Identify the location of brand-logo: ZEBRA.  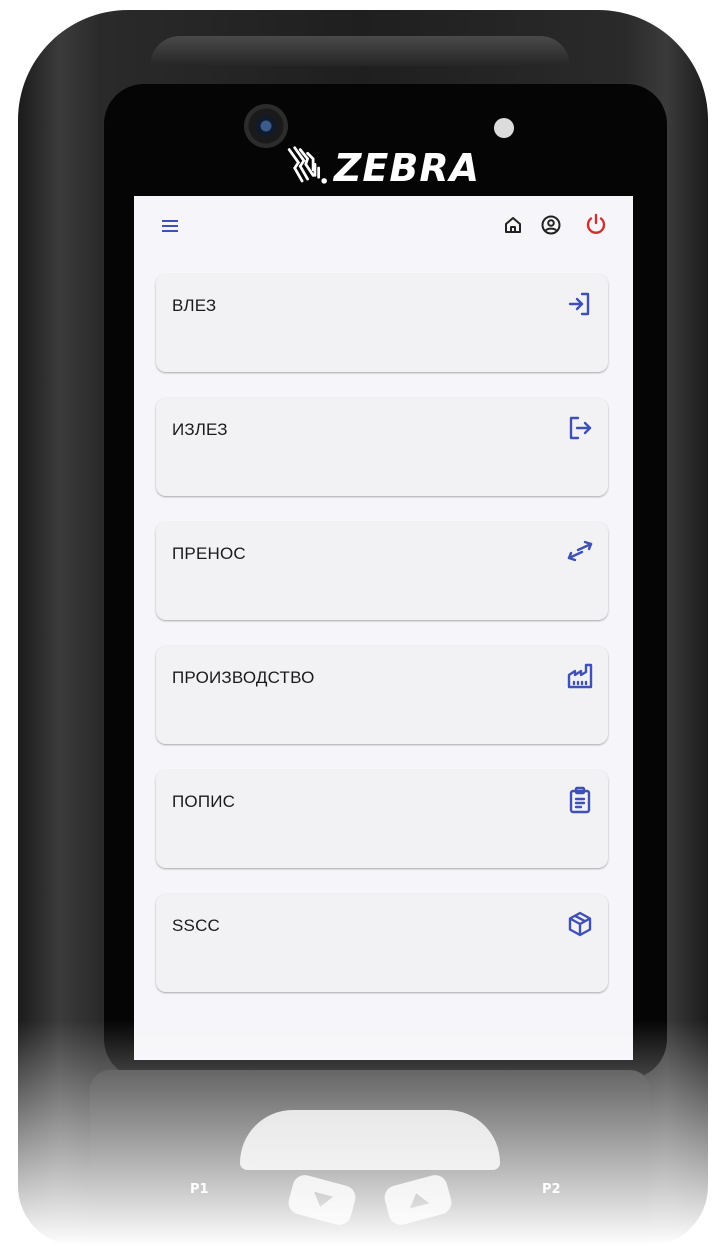
(380, 168).